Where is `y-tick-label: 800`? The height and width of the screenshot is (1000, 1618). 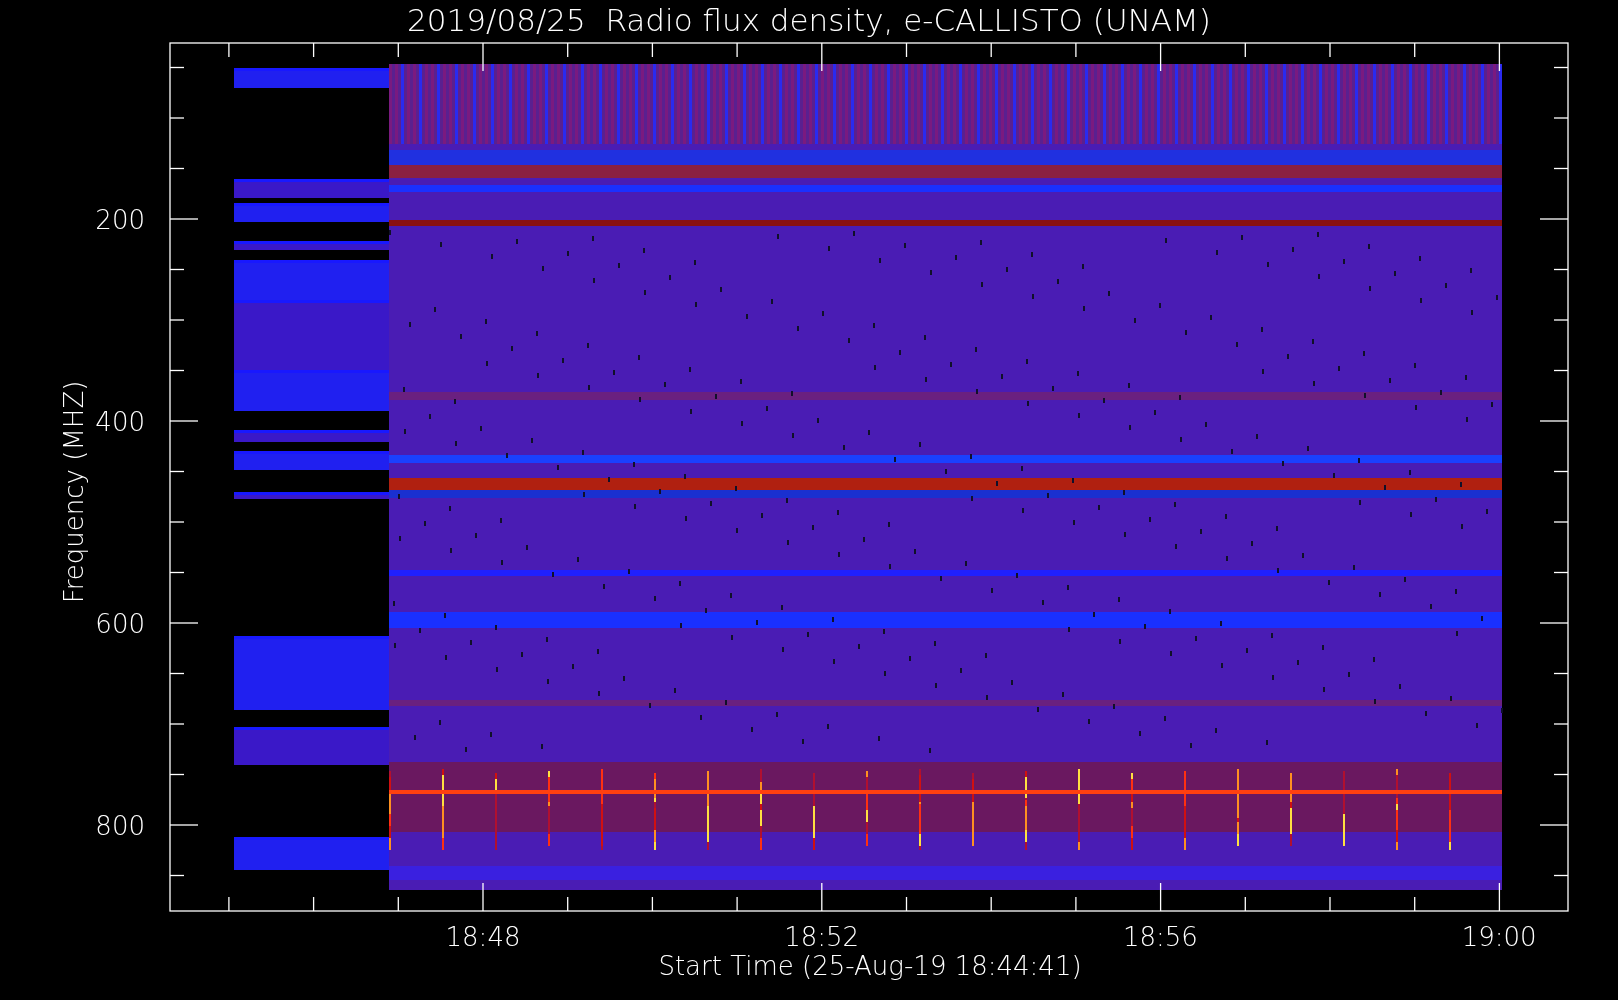 y-tick-label: 800 is located at coordinates (120, 826).